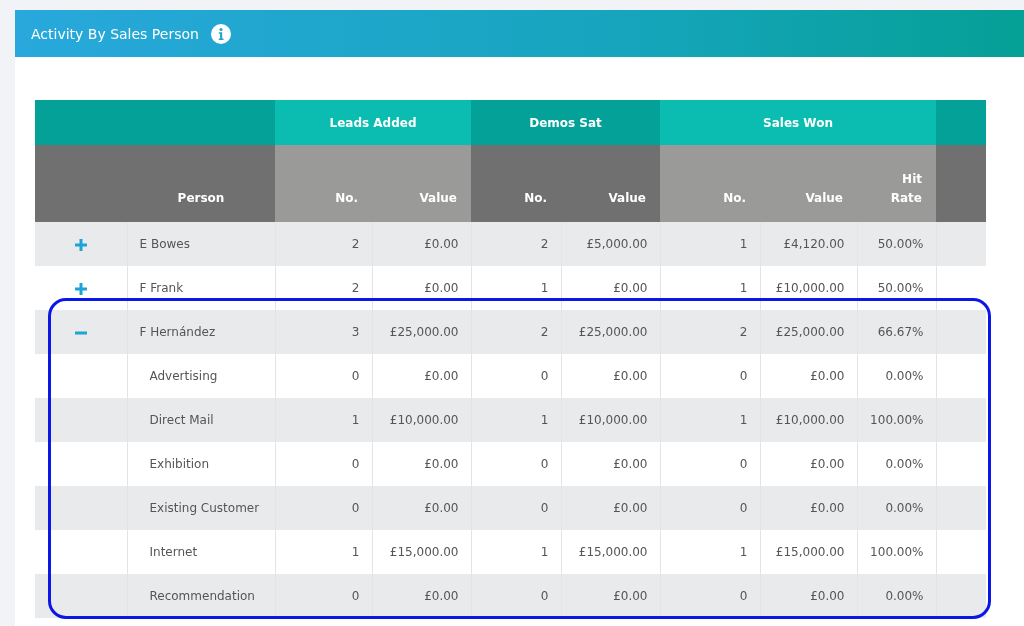 Image resolution: width=1024 pixels, height=626 pixels. What do you see at coordinates (164, 244) in the screenshot?
I see `person-name: E Bowes` at bounding box center [164, 244].